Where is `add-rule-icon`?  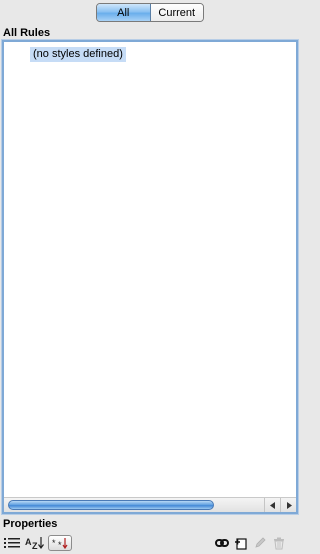
add-rule-icon is located at coordinates (241, 543).